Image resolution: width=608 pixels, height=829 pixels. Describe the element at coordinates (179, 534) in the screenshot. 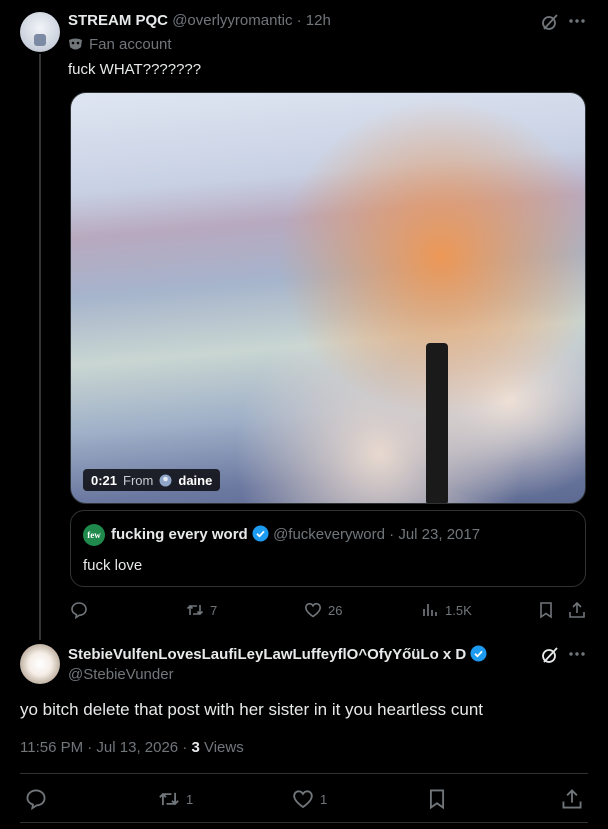

I see `quote-display-name: fucking every word` at that location.